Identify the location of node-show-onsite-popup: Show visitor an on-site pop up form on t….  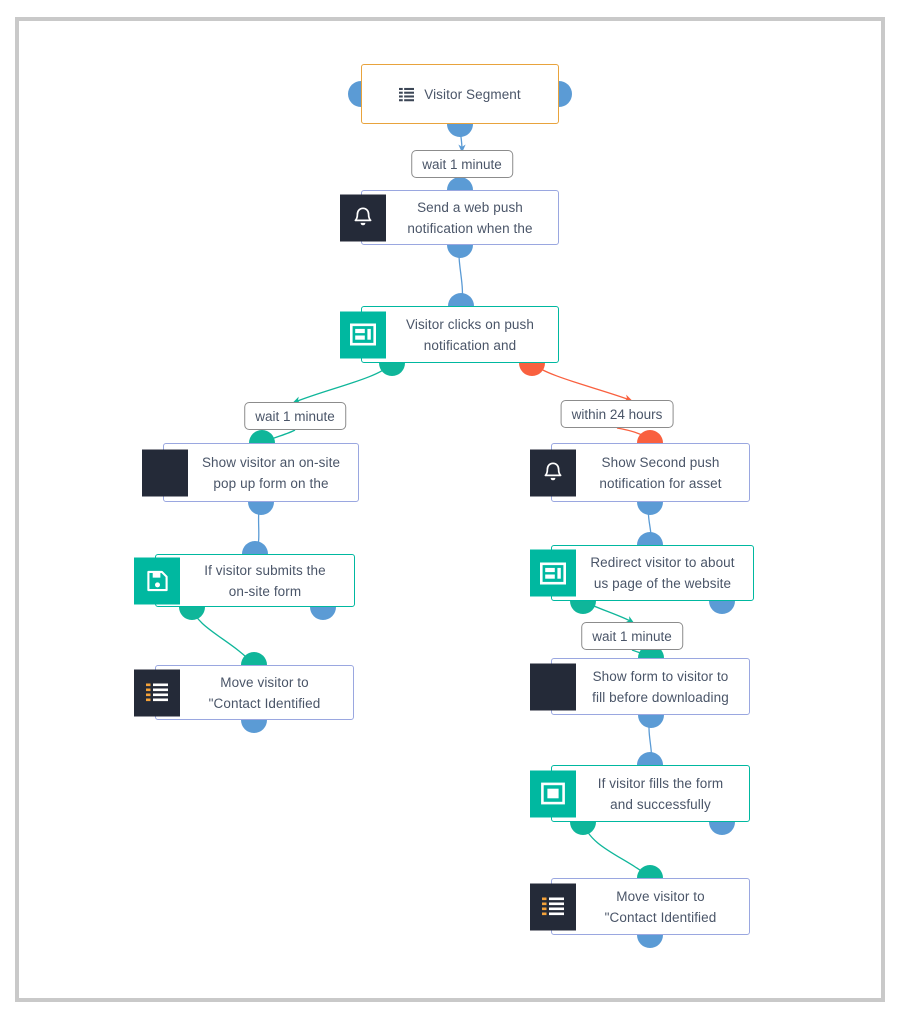
(250, 472).